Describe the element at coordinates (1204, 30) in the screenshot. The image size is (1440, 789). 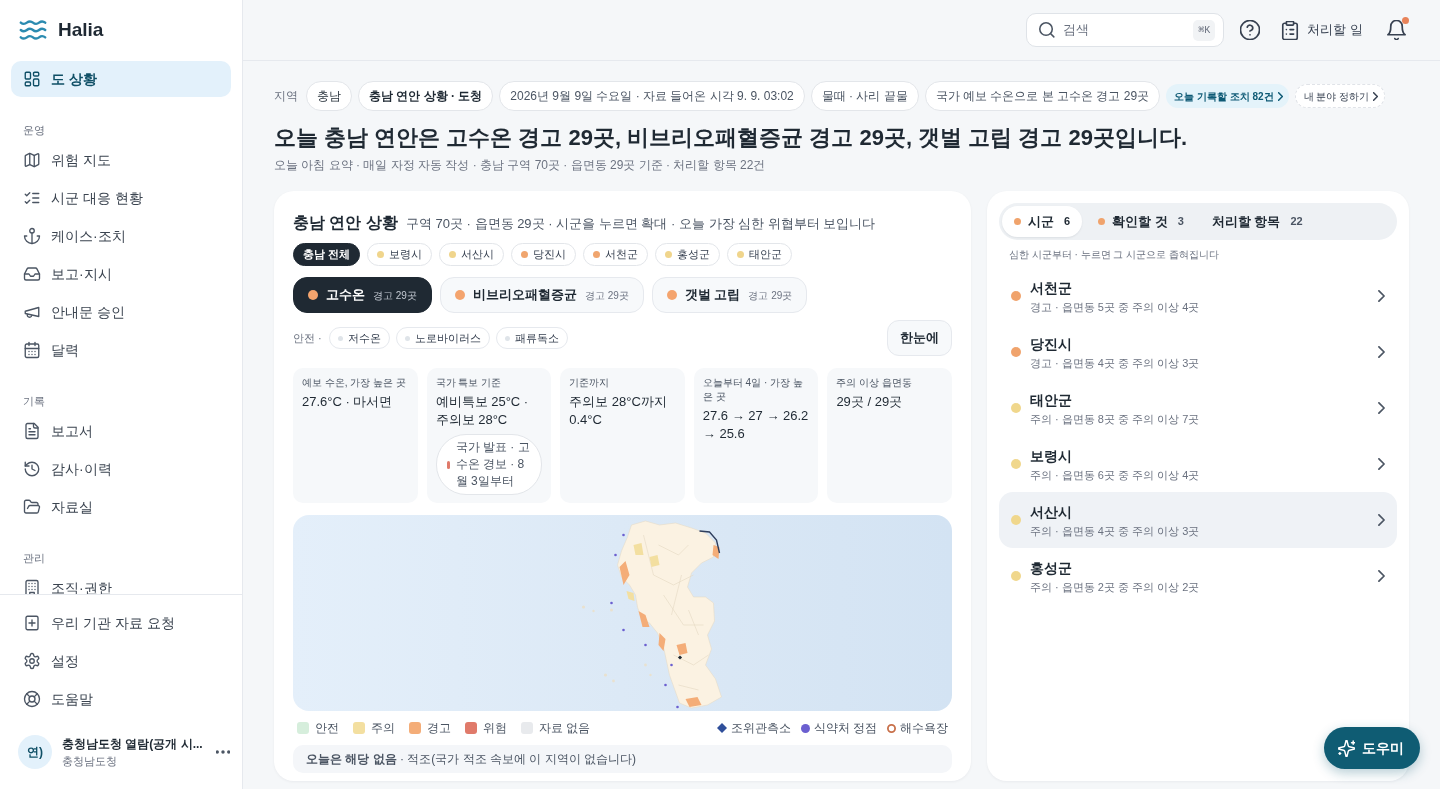
I see `shortcut-hint: ⌘K` at that location.